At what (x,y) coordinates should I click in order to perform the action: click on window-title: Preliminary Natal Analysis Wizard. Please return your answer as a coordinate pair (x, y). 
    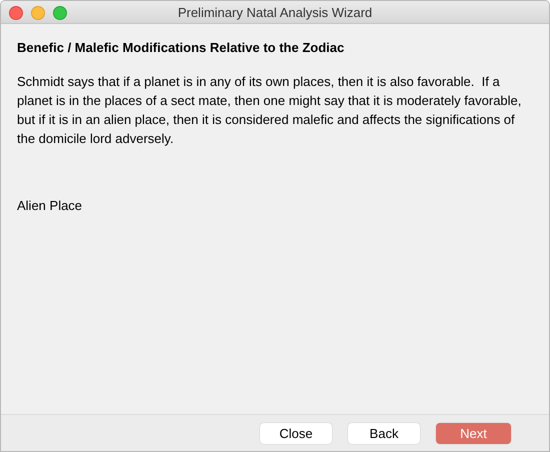
    Looking at the image, I should click on (275, 12).